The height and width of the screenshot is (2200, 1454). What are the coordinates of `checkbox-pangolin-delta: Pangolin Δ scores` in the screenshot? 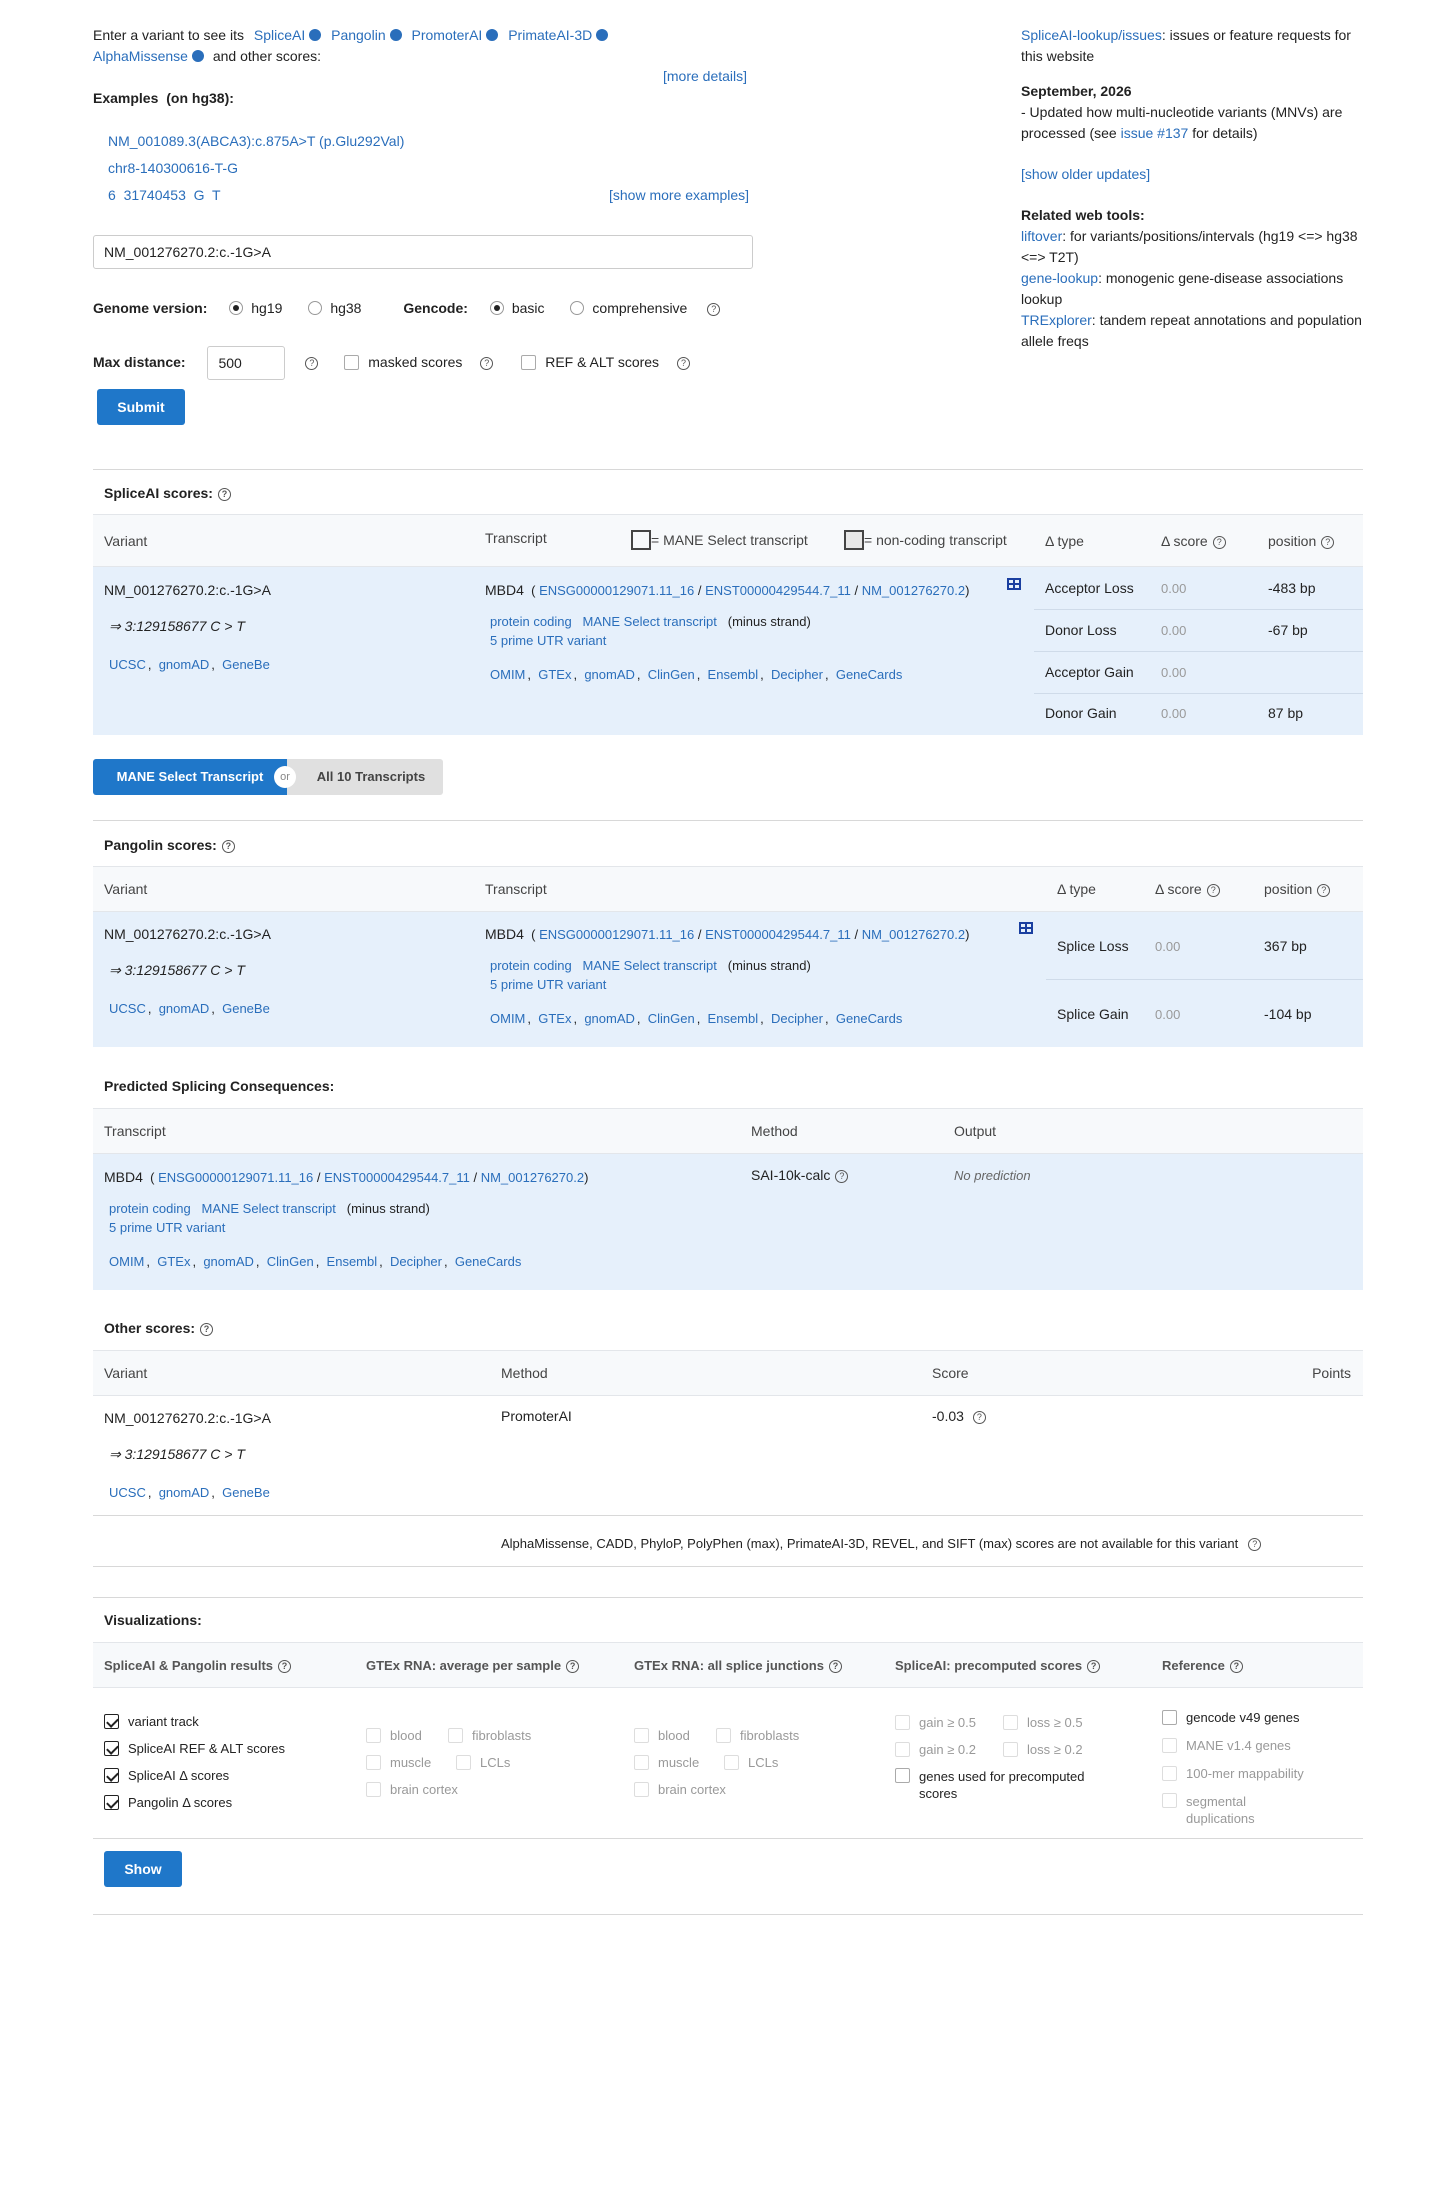 It's located at (194, 1802).